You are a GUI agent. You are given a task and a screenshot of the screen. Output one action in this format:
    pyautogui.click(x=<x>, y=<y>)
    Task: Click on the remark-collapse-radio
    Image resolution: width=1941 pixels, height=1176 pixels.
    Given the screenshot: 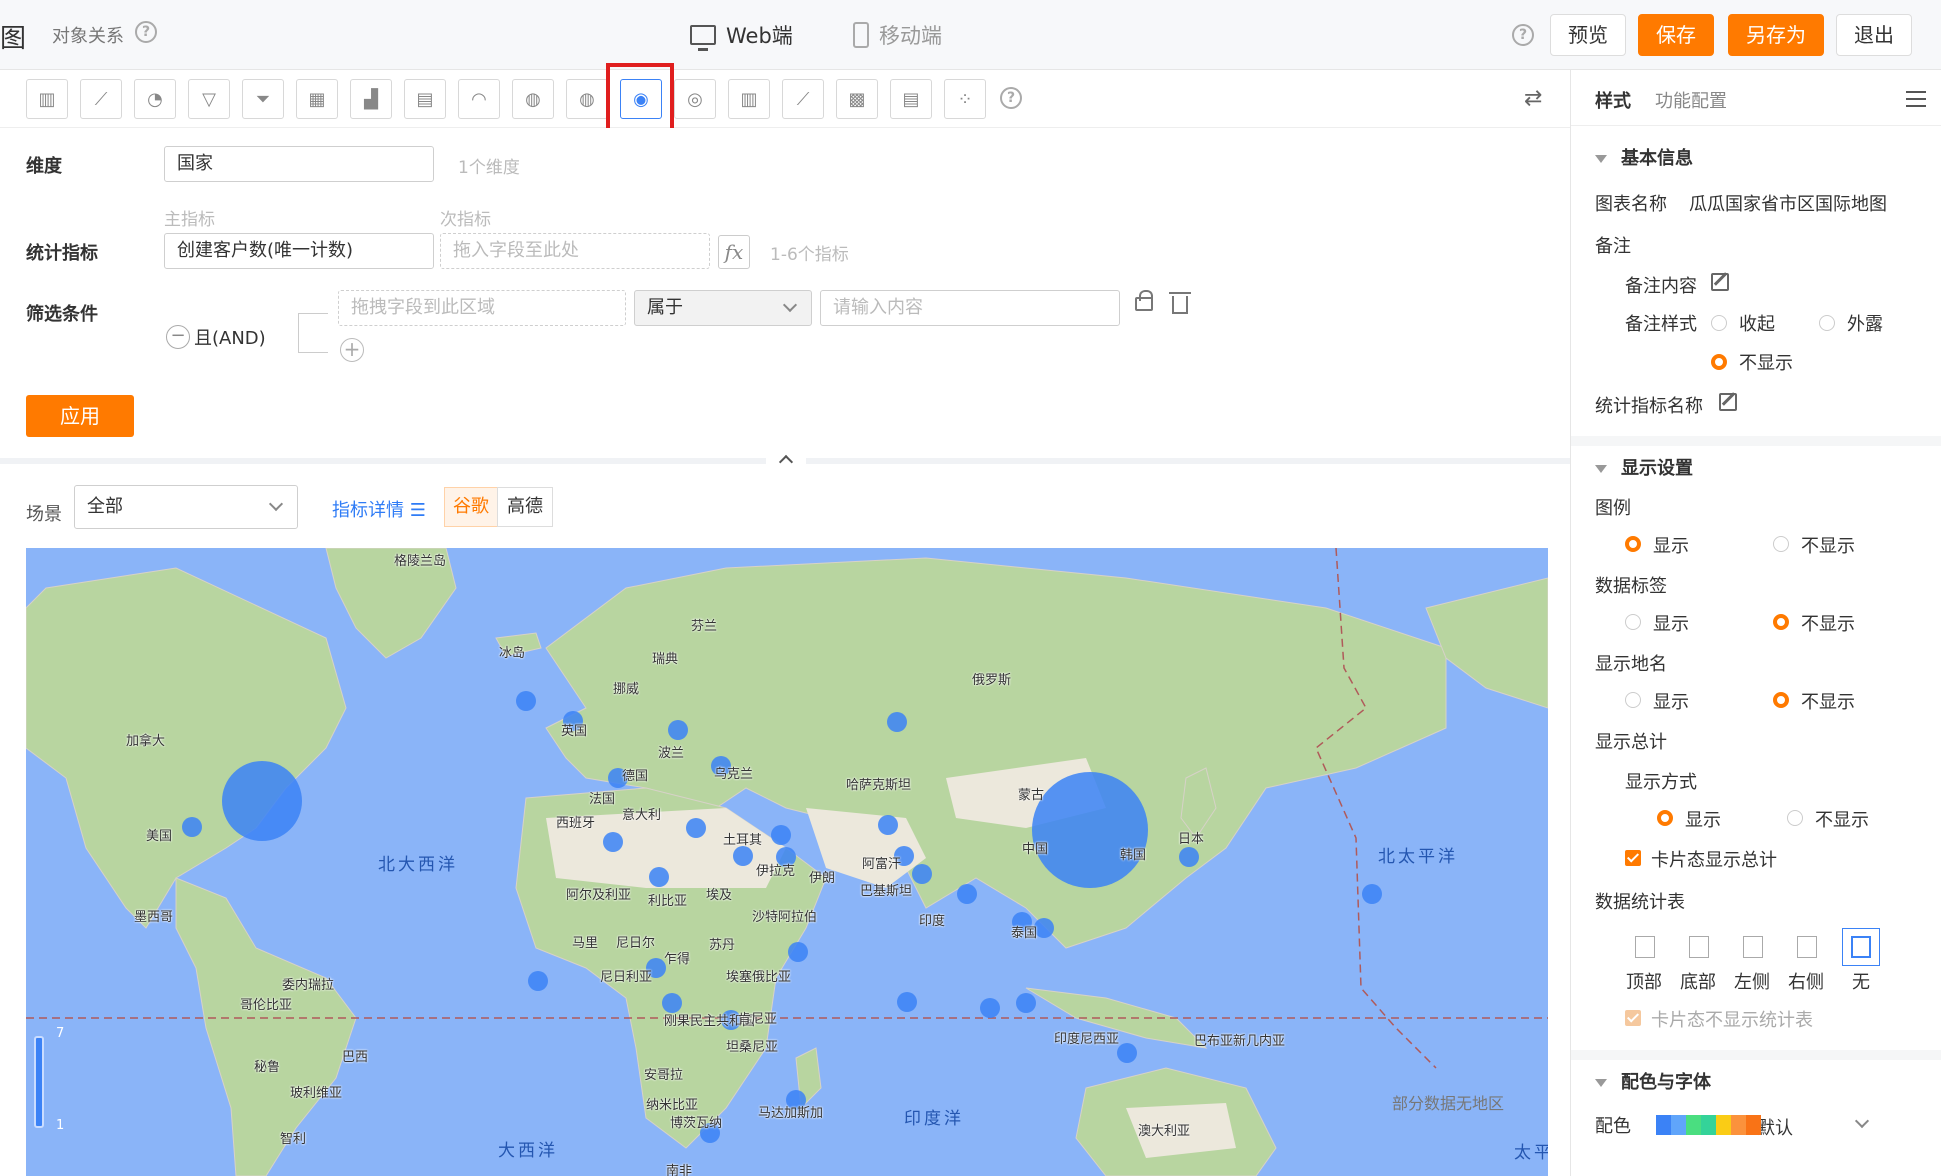 What is the action you would take?
    pyautogui.click(x=1719, y=323)
    